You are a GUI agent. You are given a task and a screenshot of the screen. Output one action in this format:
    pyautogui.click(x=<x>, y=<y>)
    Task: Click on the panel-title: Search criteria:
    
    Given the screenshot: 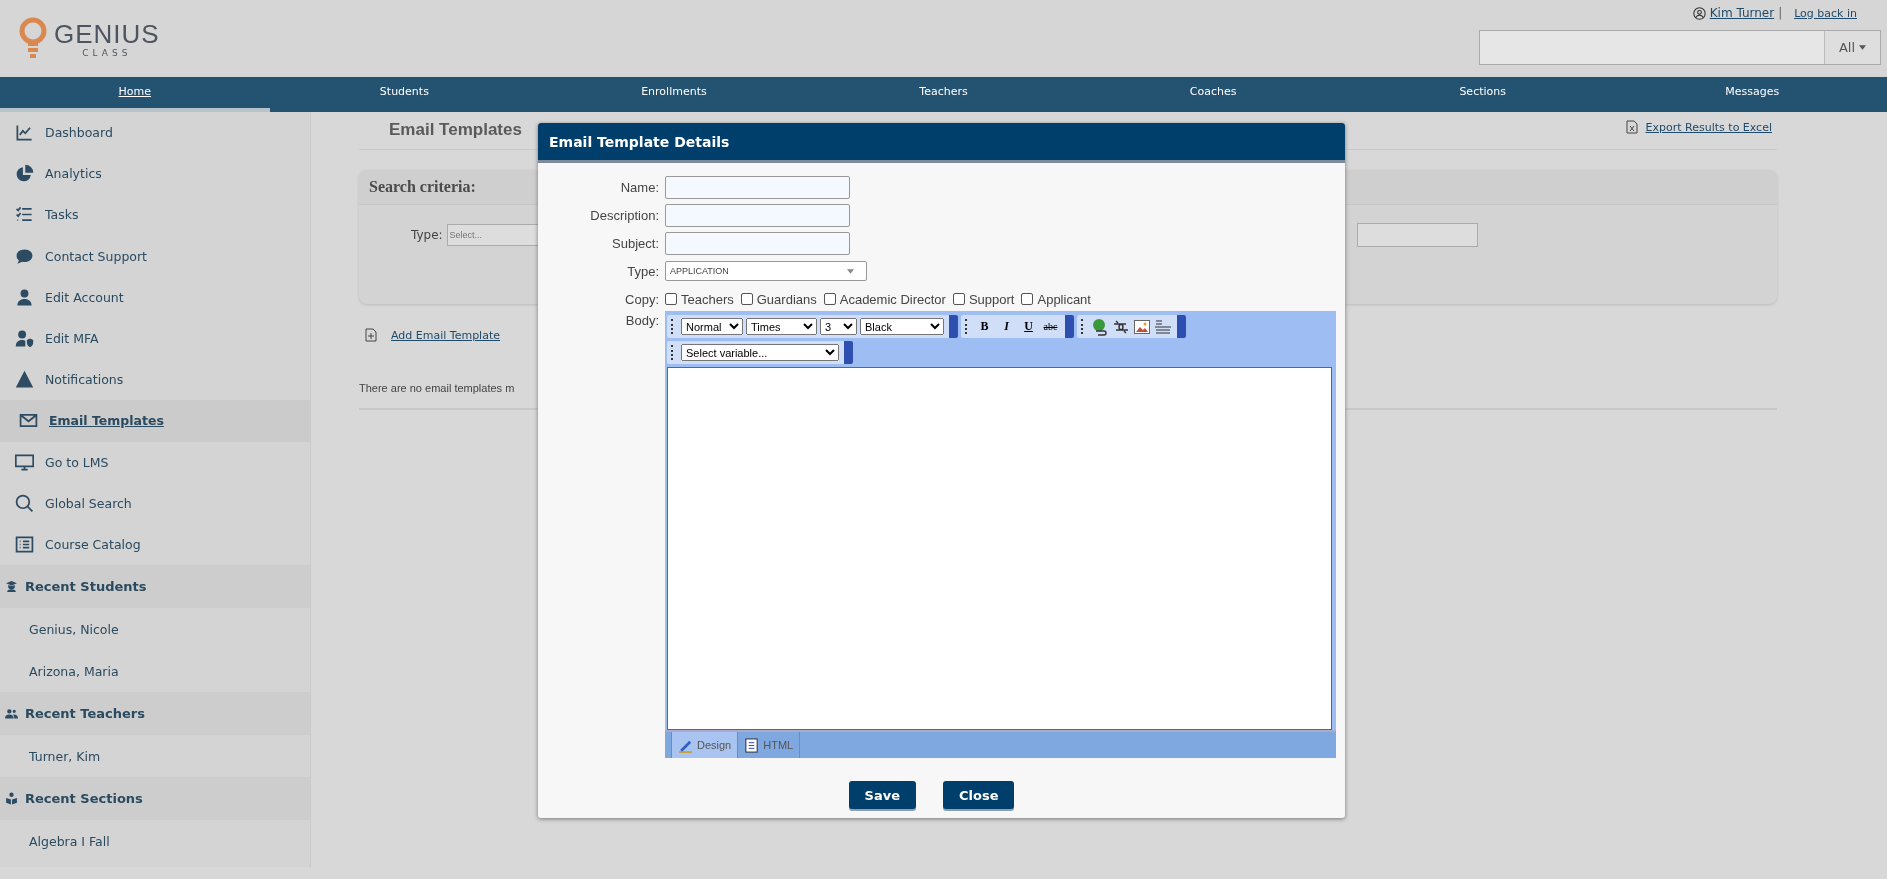 What is the action you would take?
    pyautogui.click(x=422, y=187)
    